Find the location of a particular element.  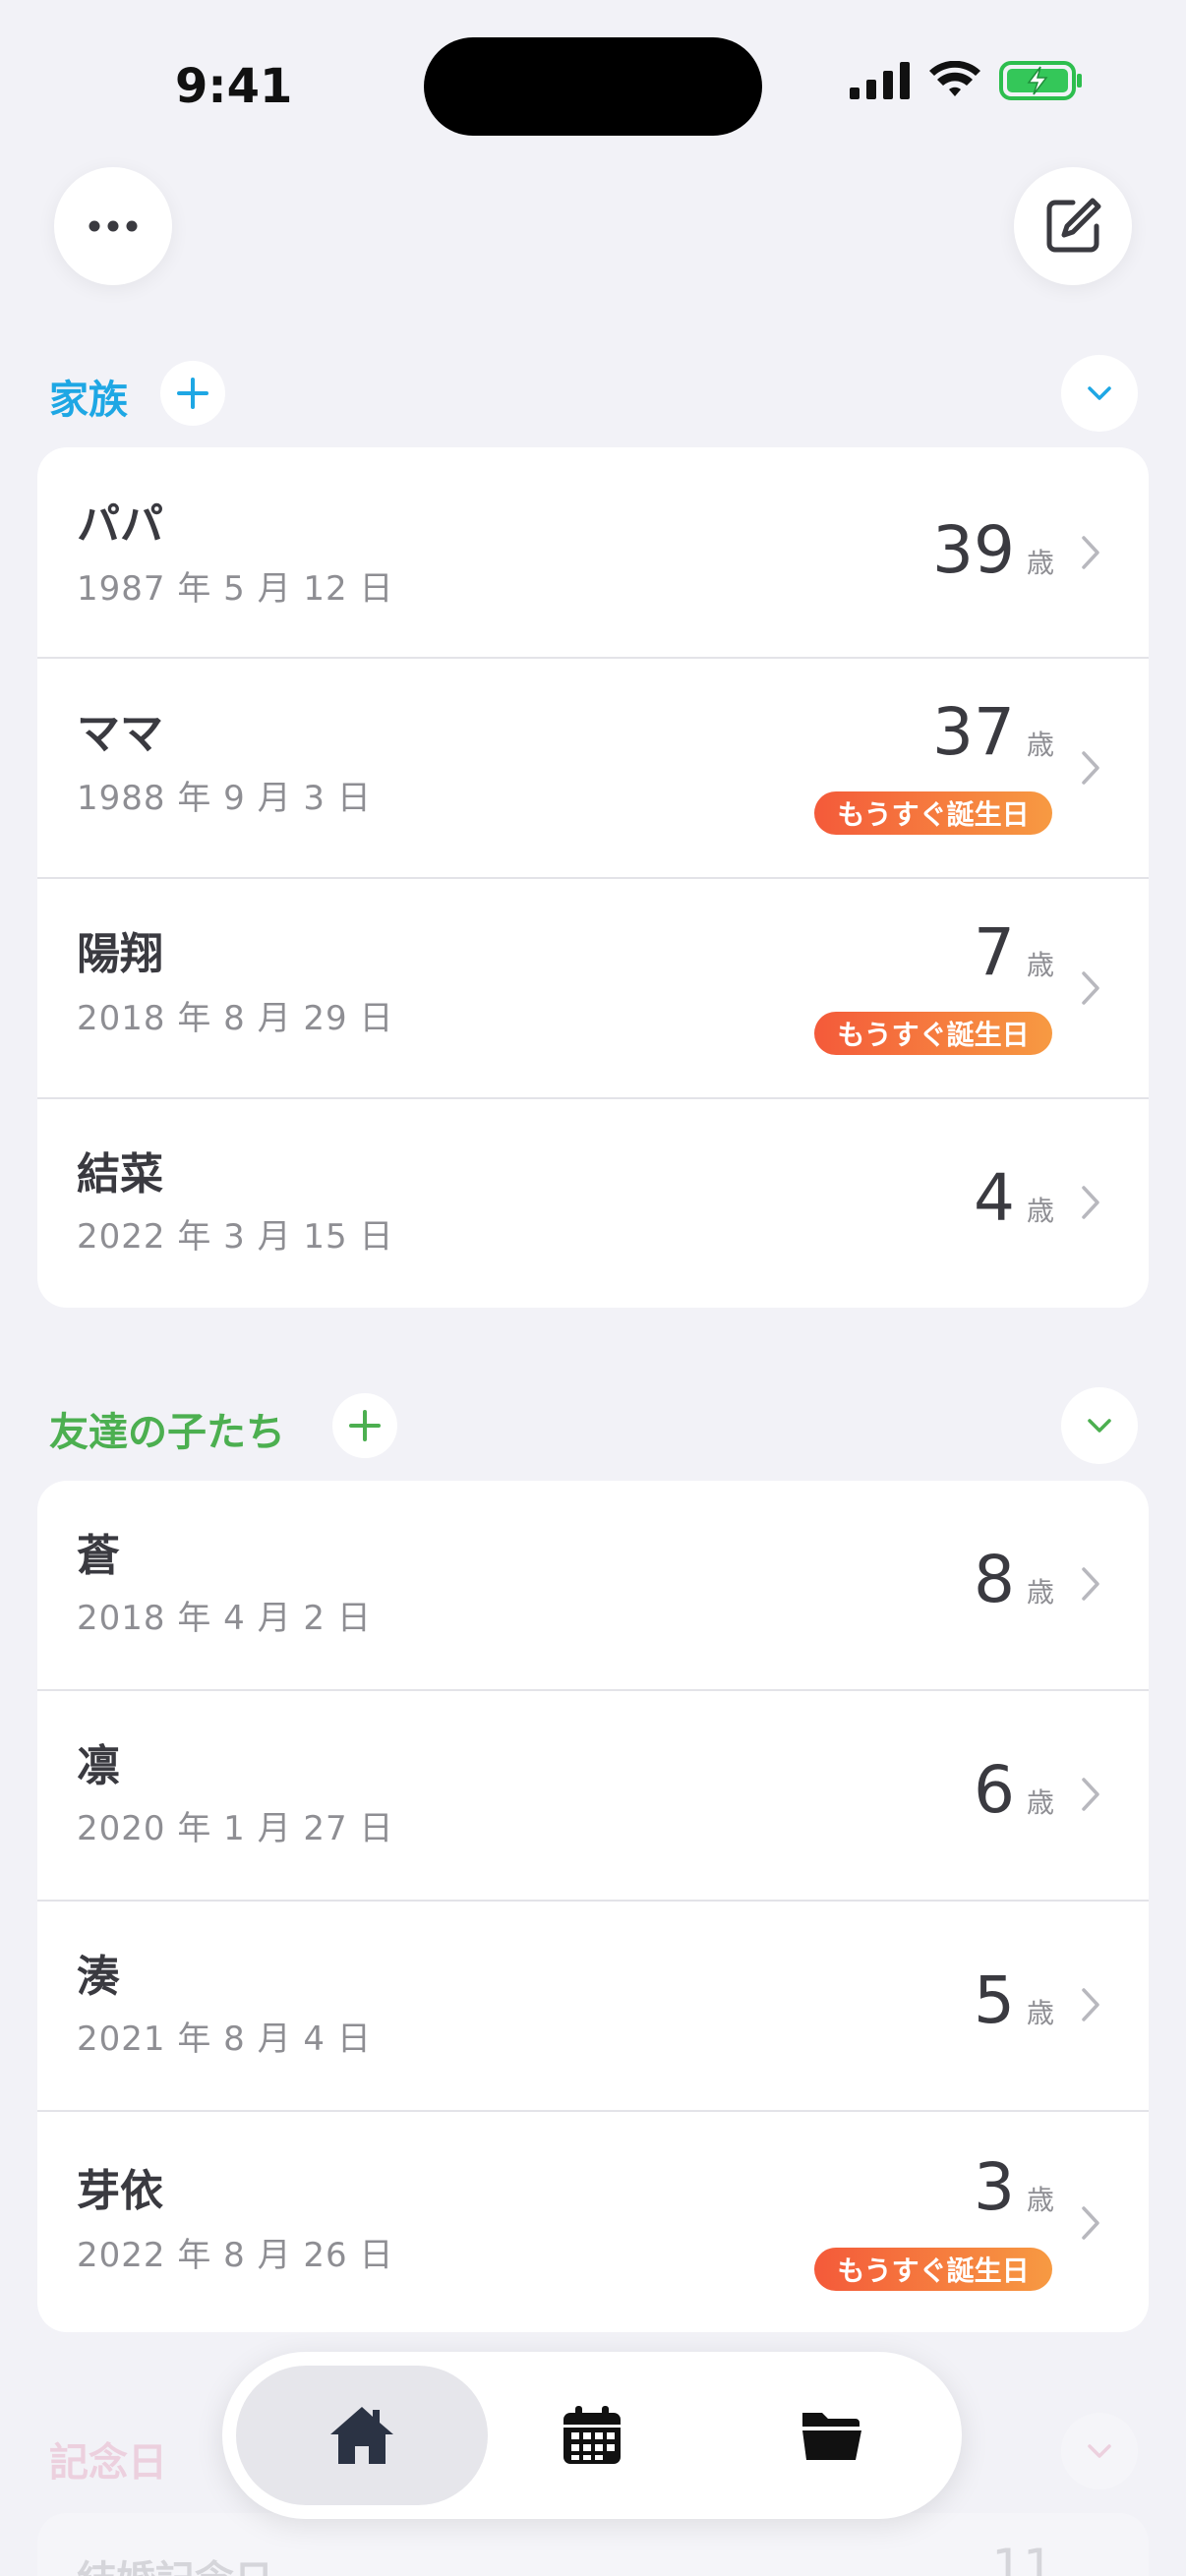

list-item-mei: 芽依 2022 年 8 月 26 日 3 歳 もうすぐ誕生日 is located at coordinates (593, 2222).